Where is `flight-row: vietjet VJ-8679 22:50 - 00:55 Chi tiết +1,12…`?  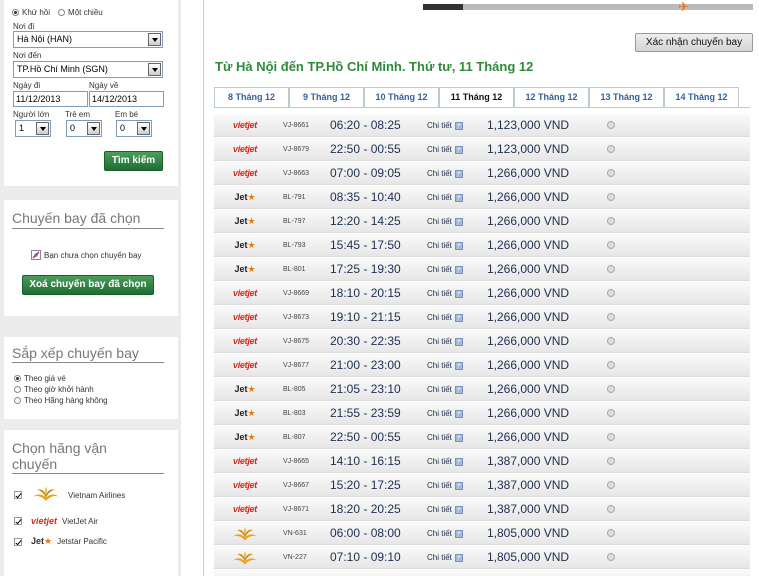 flight-row: vietjet VJ-8679 22:50 - 00:55 Chi tiết +1,12… is located at coordinates (482, 149).